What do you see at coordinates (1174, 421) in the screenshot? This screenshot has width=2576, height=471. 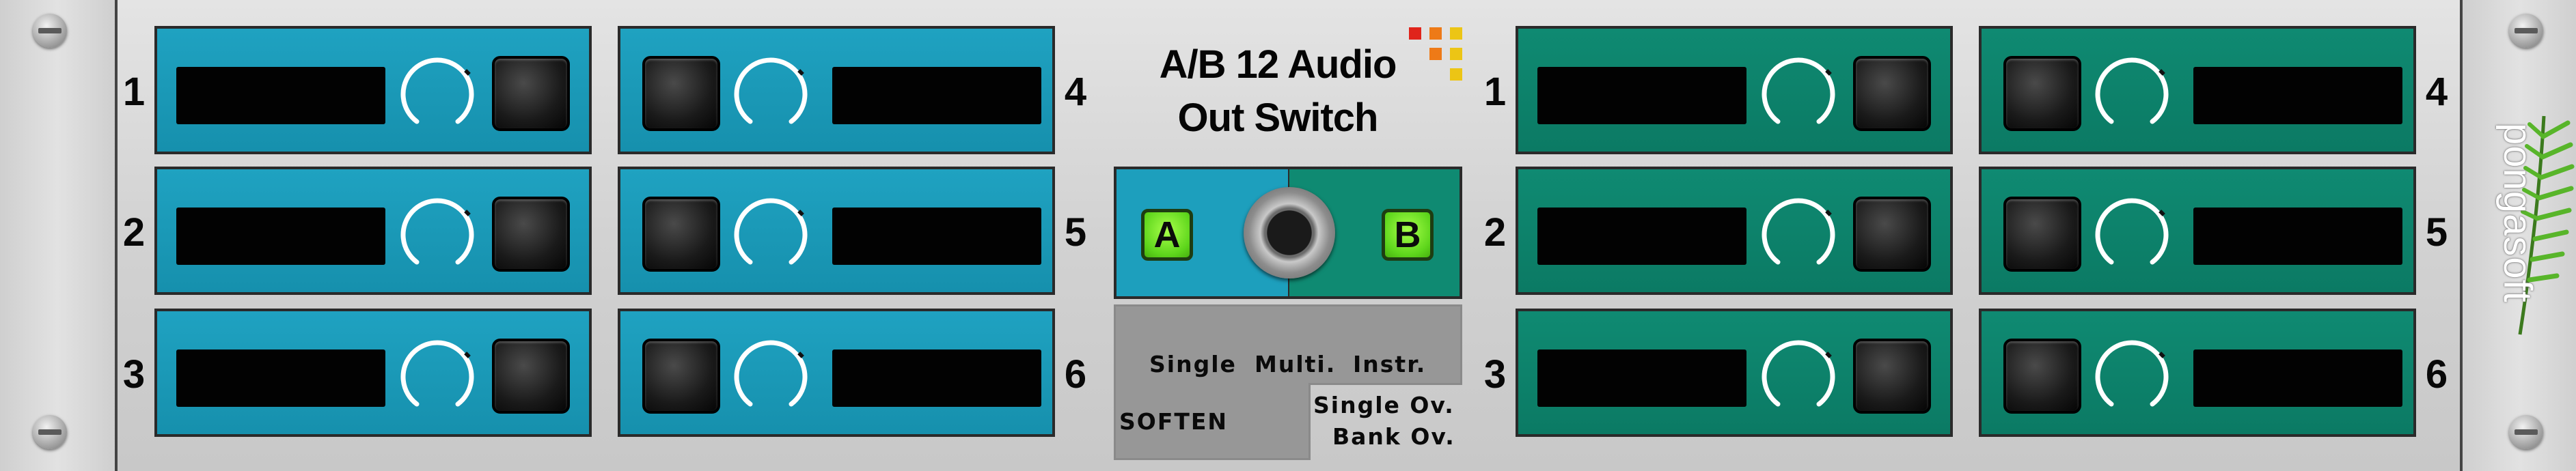 I see `soften-title: SOFTEN` at bounding box center [1174, 421].